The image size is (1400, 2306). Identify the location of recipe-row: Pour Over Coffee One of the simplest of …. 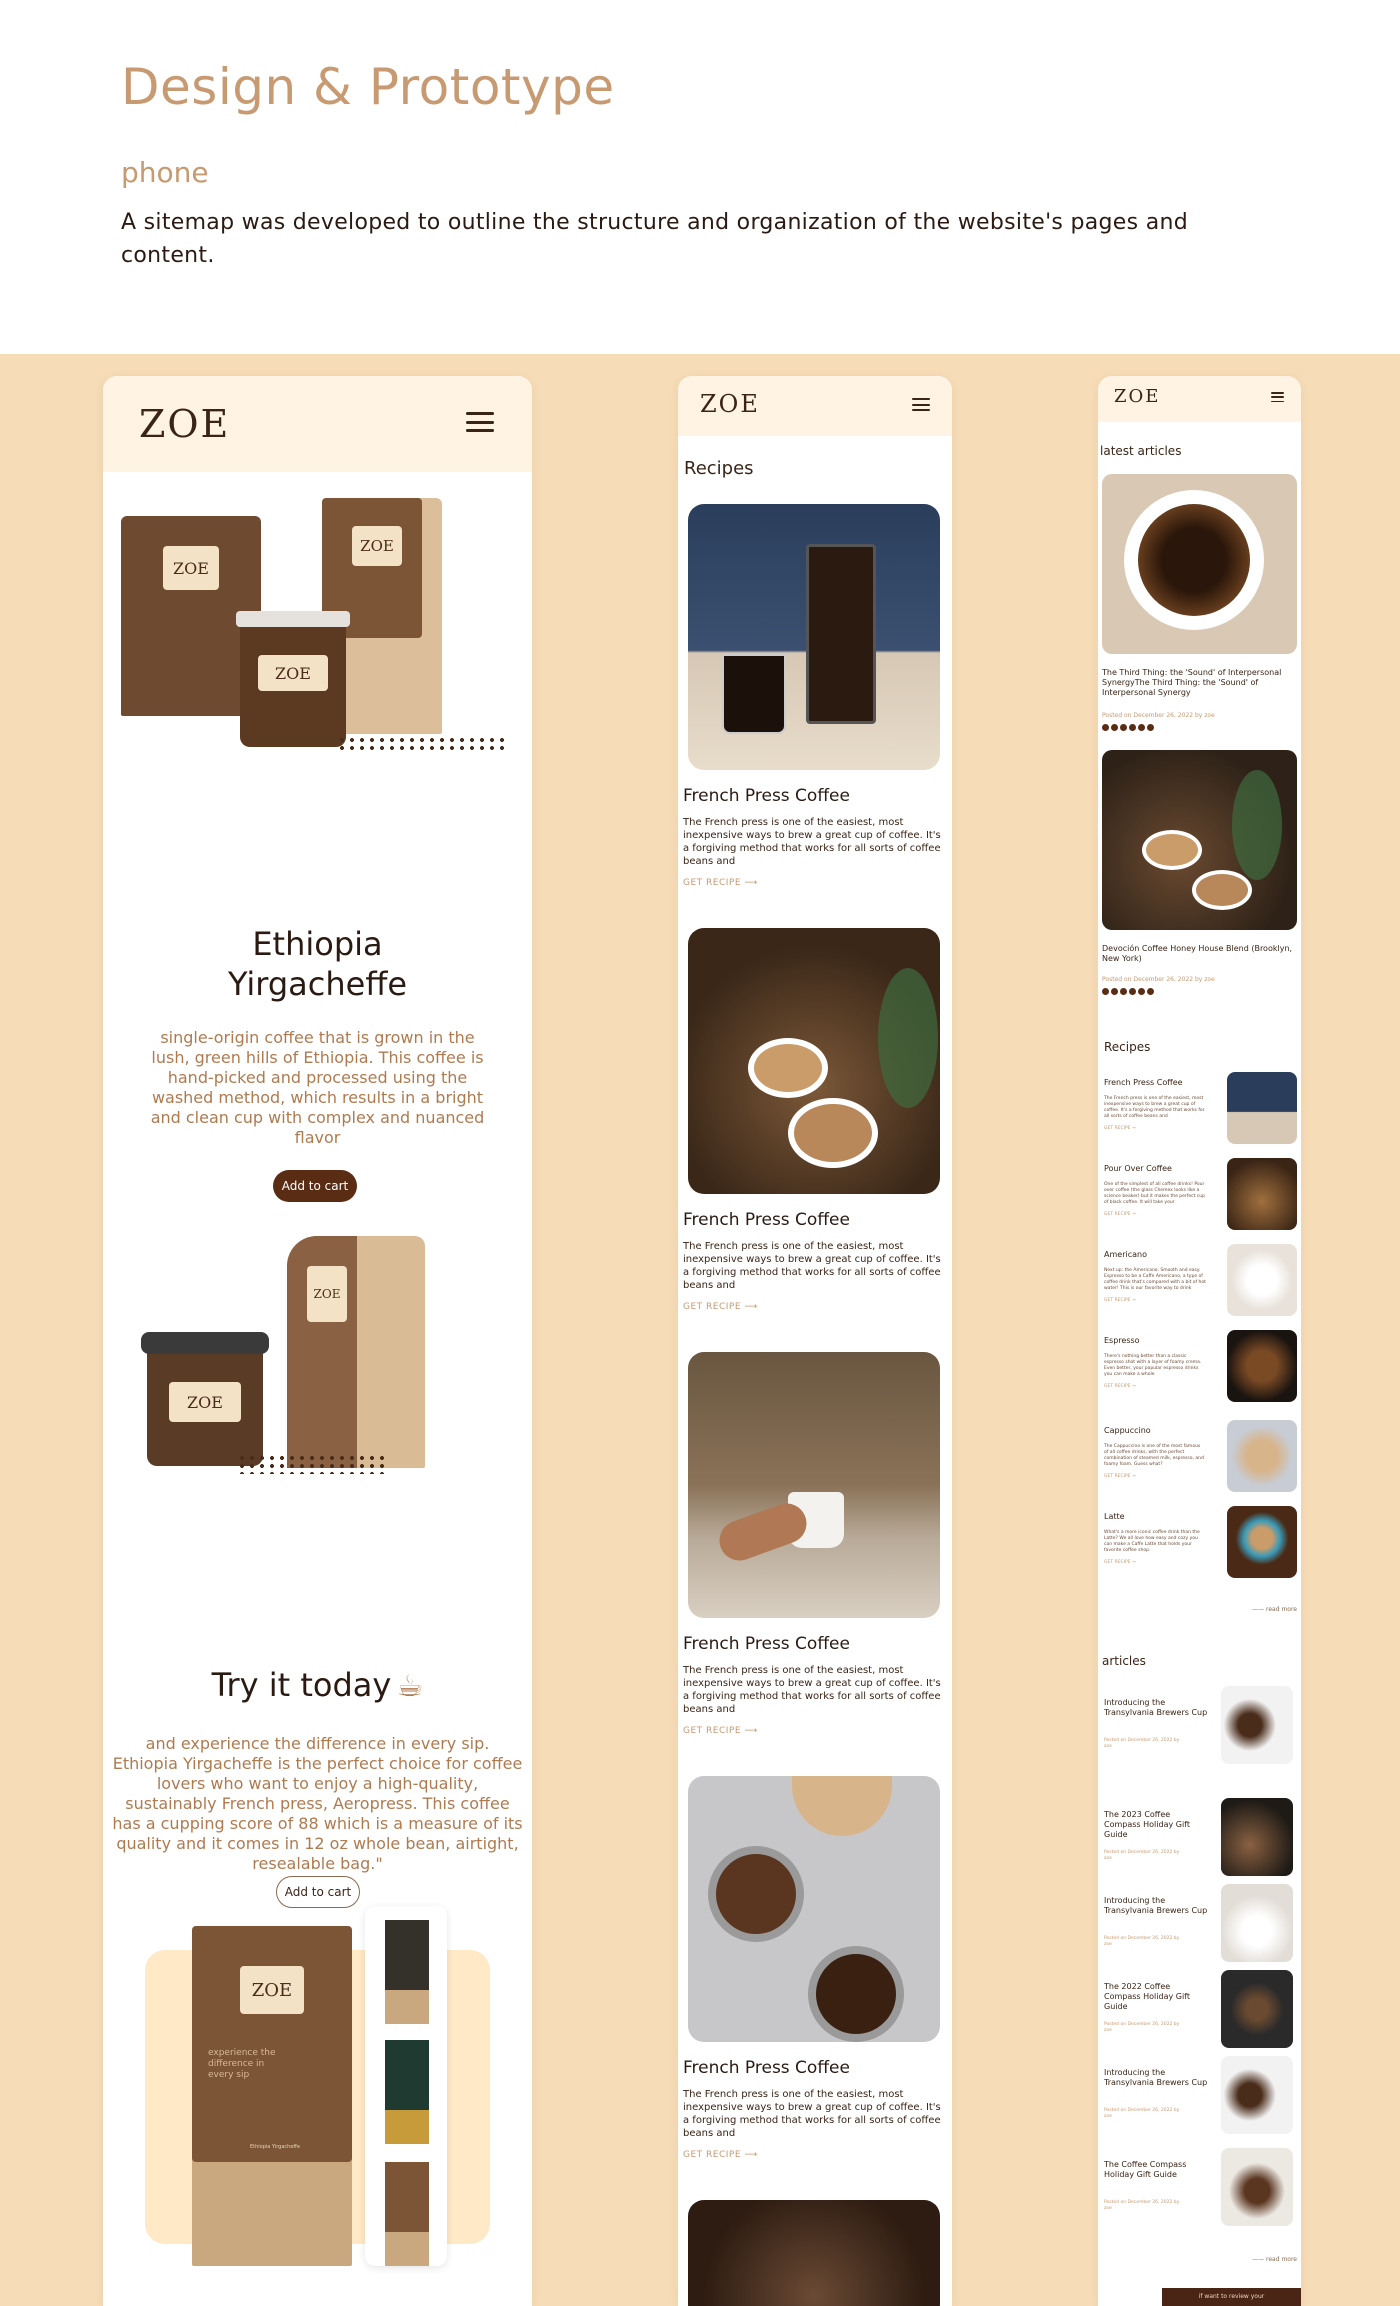
(1199, 1195).